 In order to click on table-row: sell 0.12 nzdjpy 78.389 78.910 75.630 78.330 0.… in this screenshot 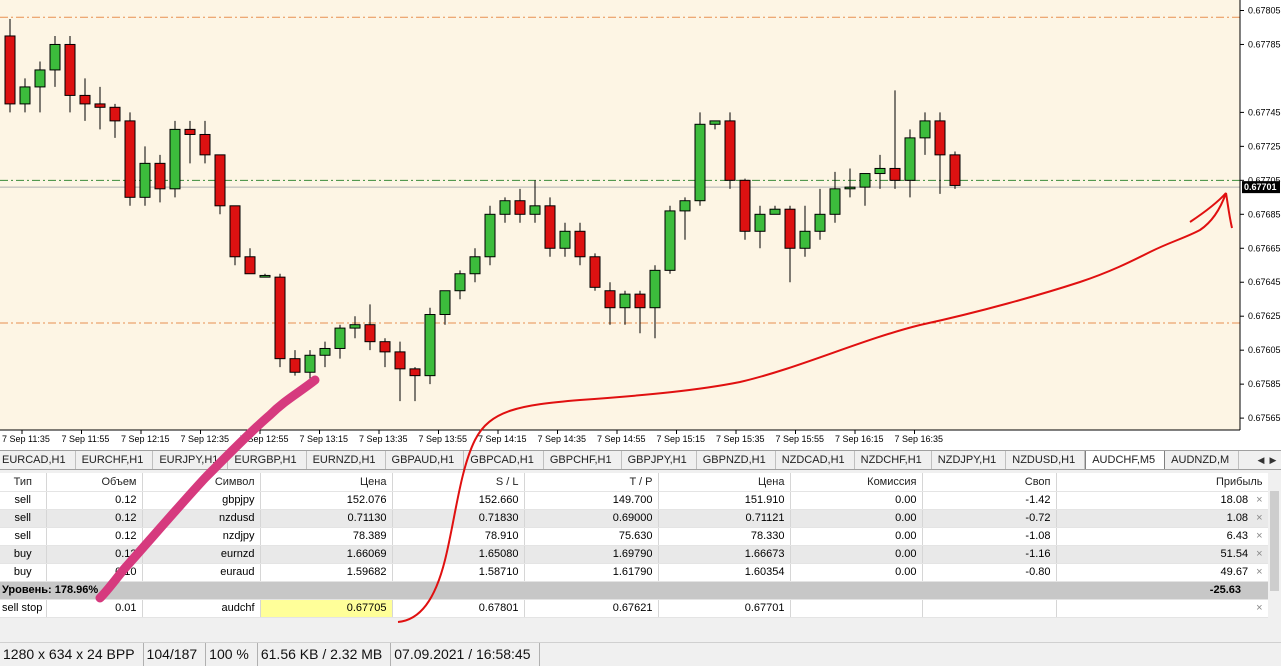, I will do `click(634, 536)`.